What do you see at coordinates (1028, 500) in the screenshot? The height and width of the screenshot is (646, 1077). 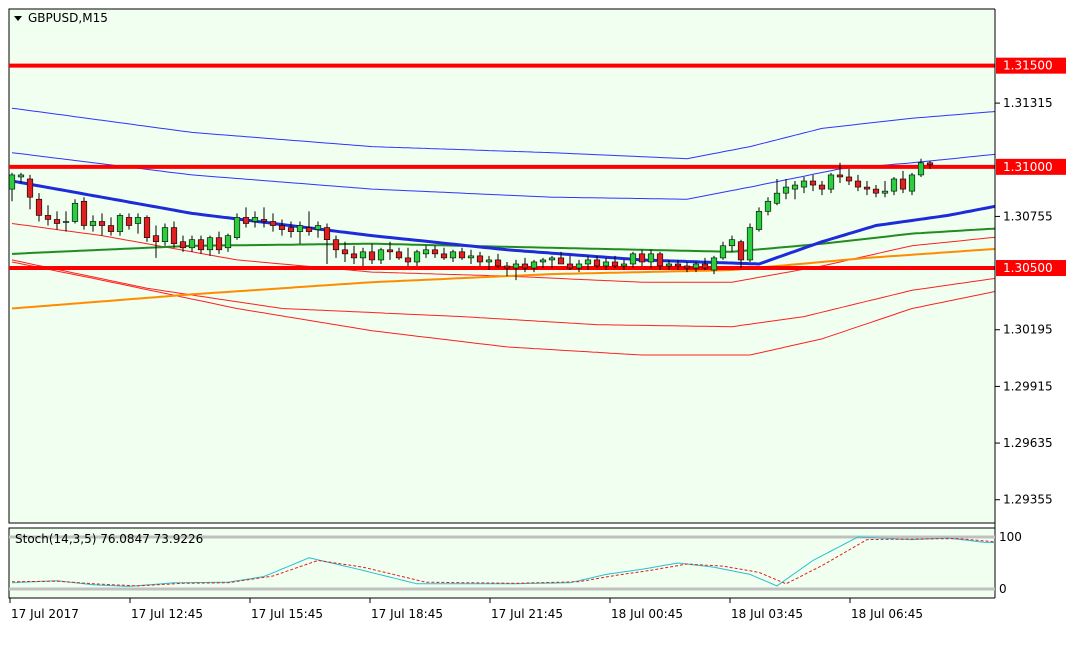 I see `price-tick-label: 1.29355` at bounding box center [1028, 500].